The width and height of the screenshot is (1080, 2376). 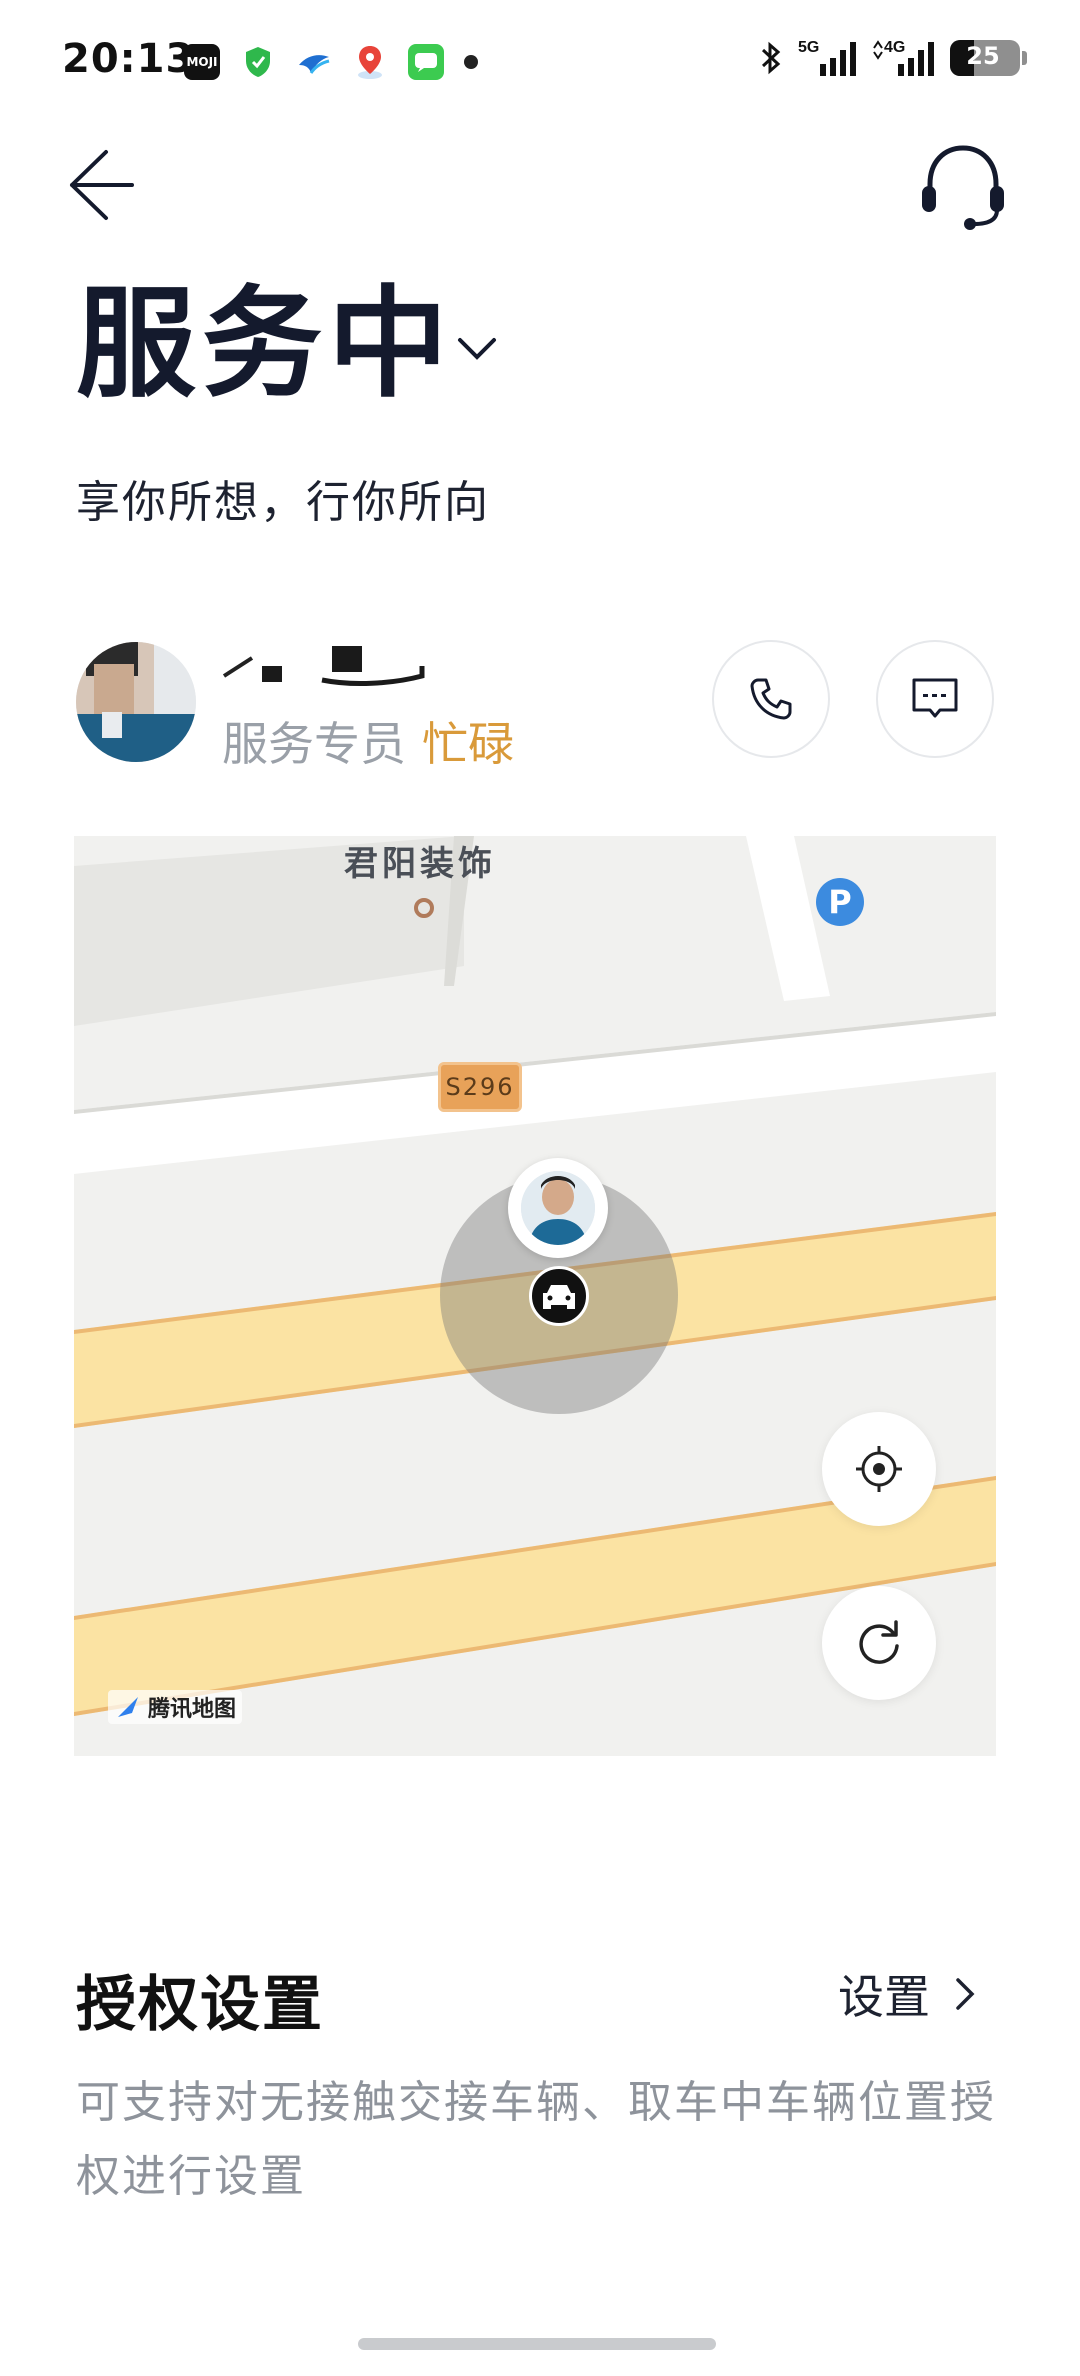 I want to click on status-time: 20:13, so click(x=128, y=59).